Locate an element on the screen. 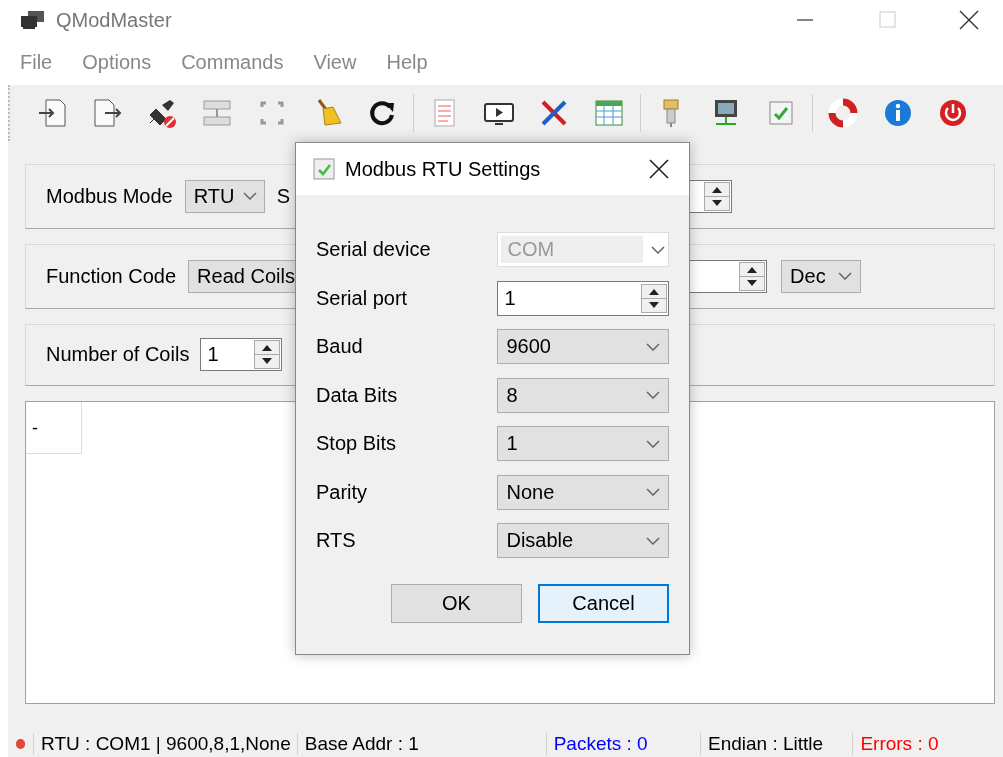 Image resolution: width=1003 pixels, height=757 pixels. window-title: QModMaster is located at coordinates (114, 20).